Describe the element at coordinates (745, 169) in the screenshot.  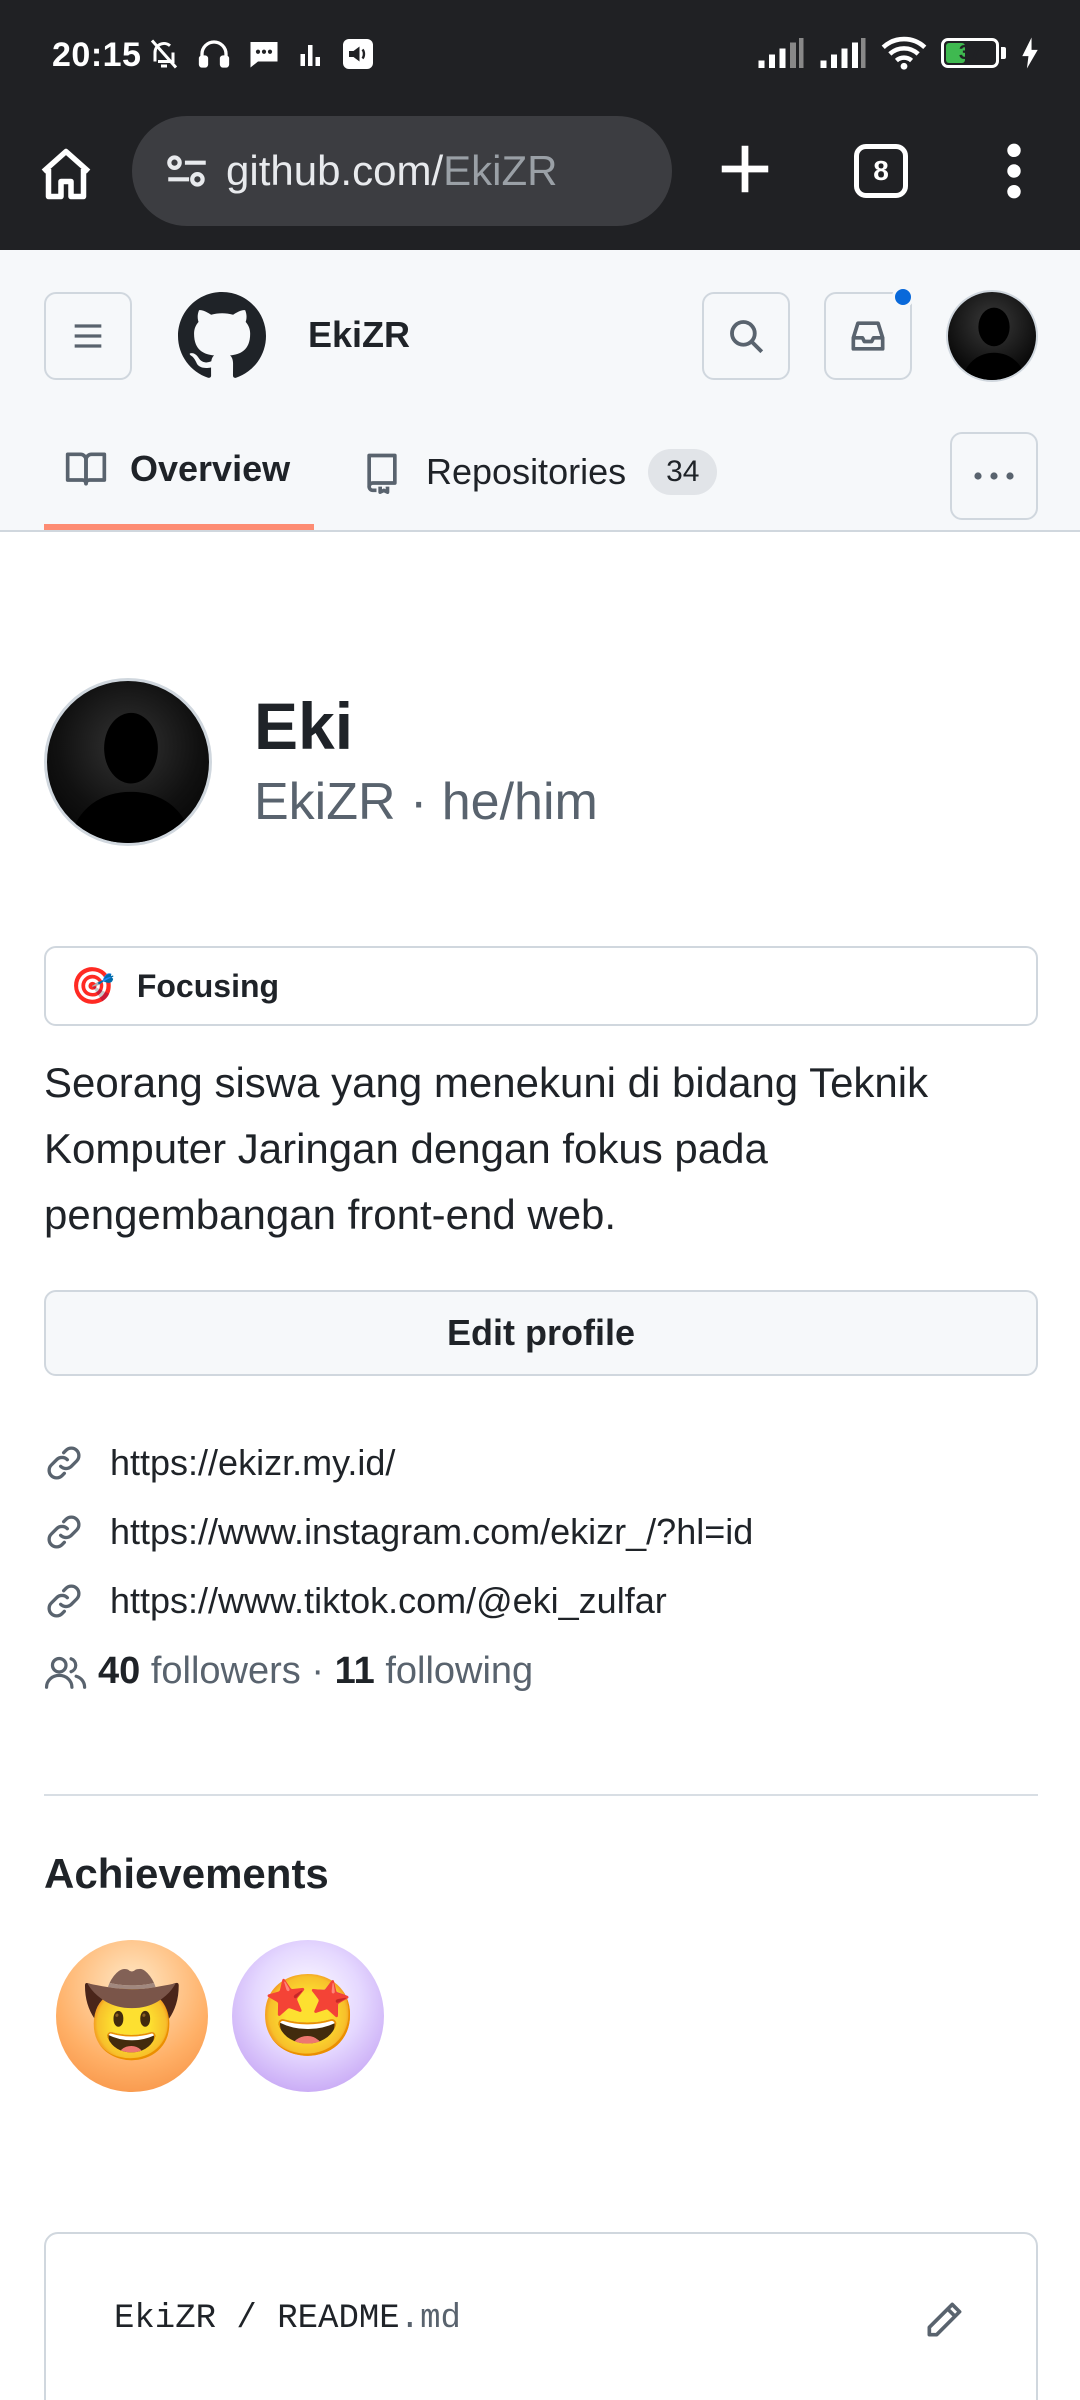
I see `new-tab-icon` at that location.